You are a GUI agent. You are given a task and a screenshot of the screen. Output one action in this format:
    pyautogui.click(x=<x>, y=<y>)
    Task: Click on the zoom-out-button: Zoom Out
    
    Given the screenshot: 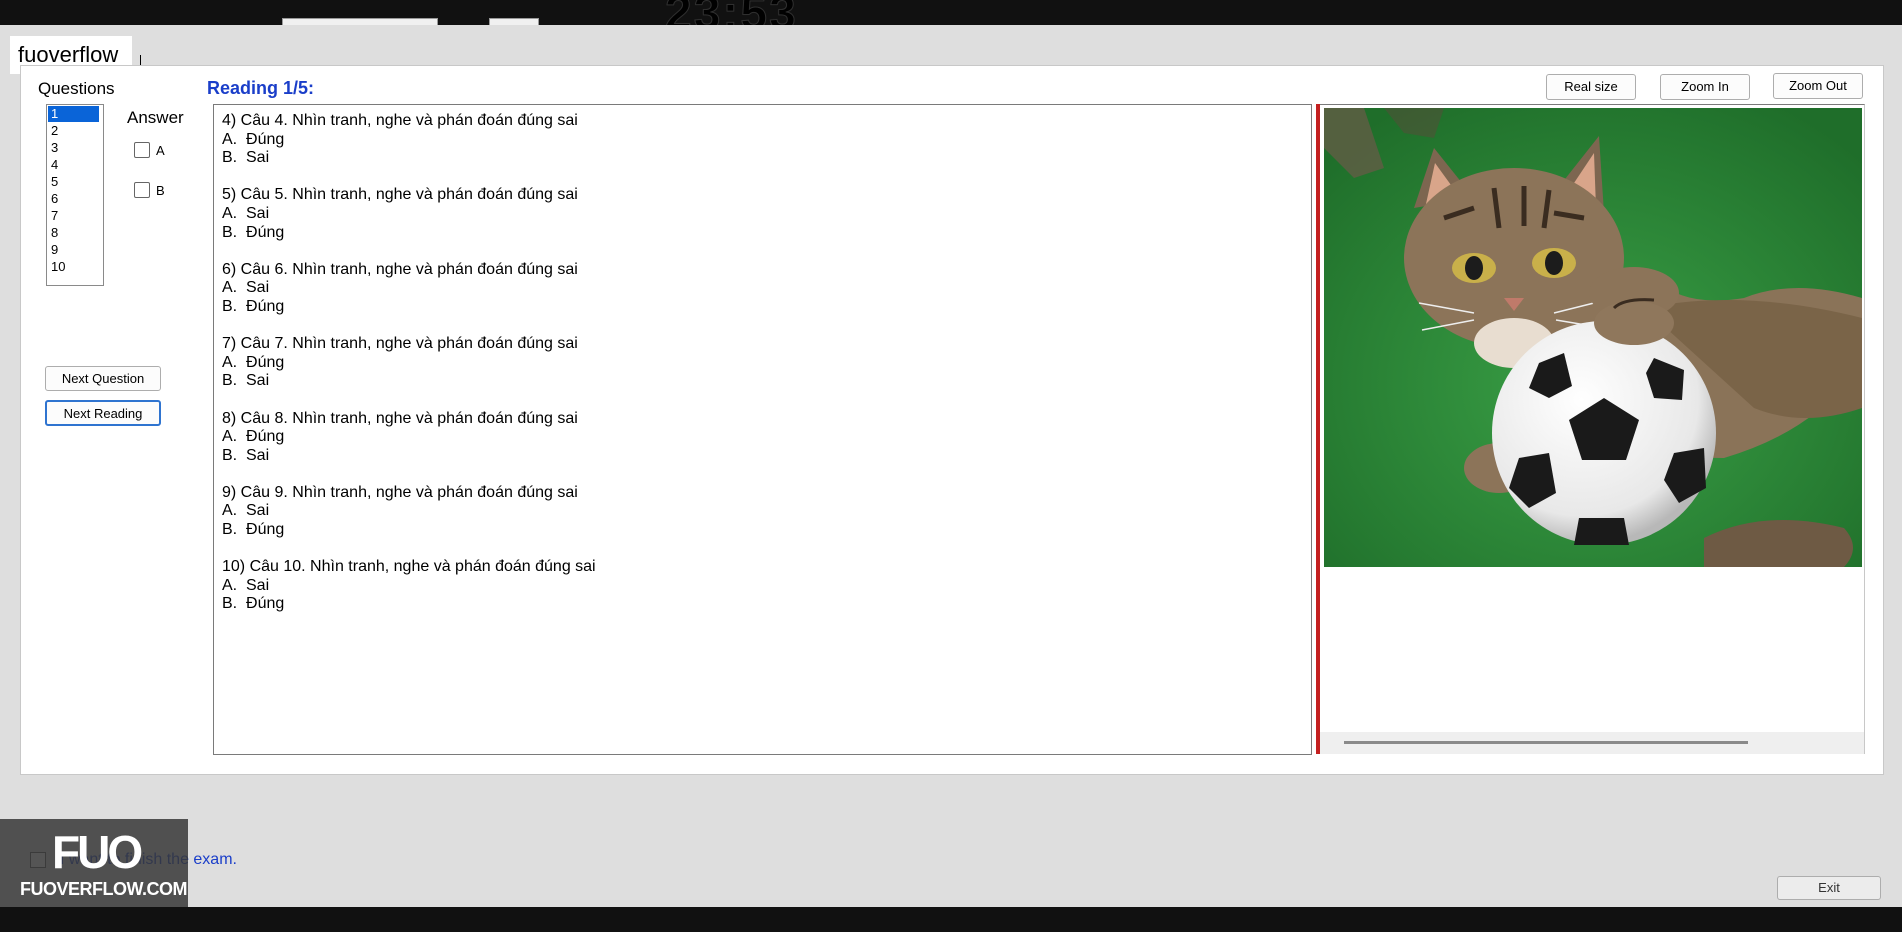 What is the action you would take?
    pyautogui.click(x=1818, y=86)
    